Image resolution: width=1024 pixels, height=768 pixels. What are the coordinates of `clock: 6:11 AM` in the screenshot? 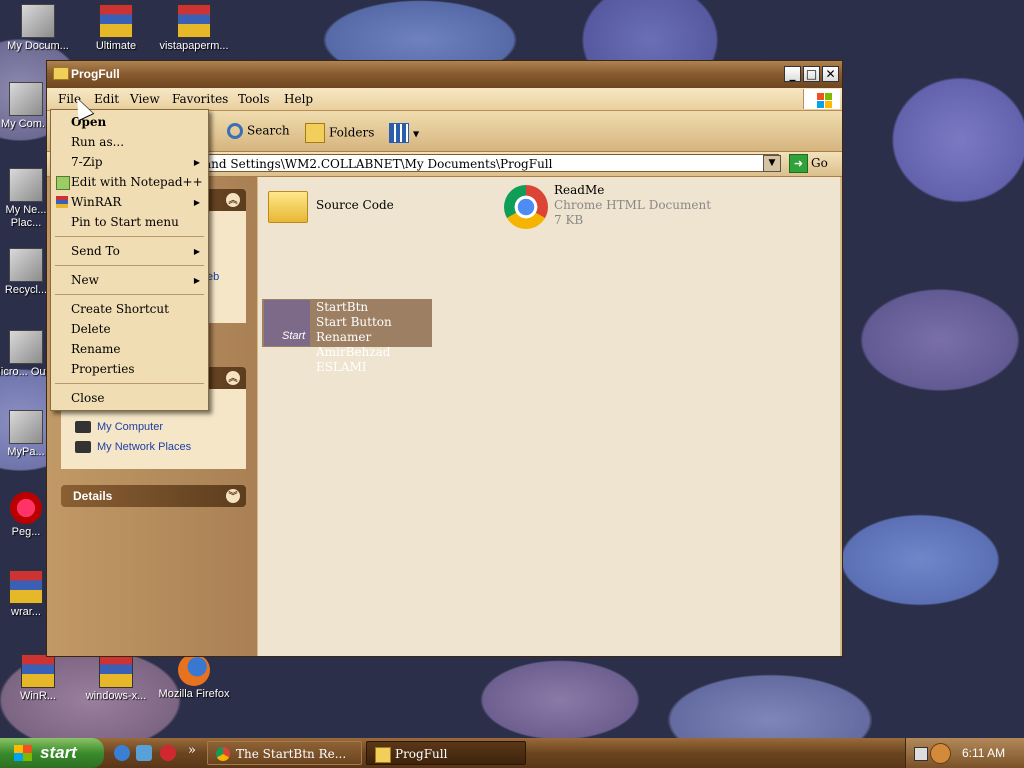 It's located at (983, 753).